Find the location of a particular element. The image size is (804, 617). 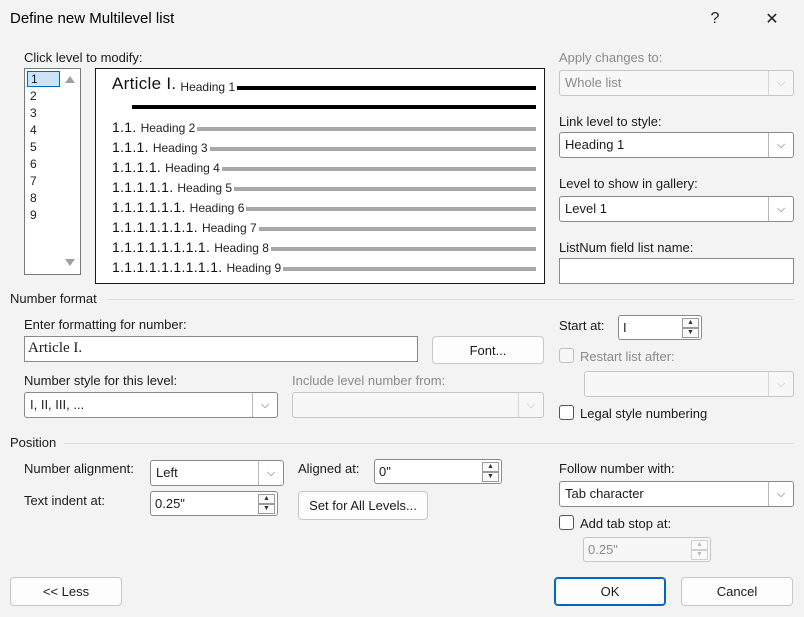

level-item-4: 4 is located at coordinates (43, 130).